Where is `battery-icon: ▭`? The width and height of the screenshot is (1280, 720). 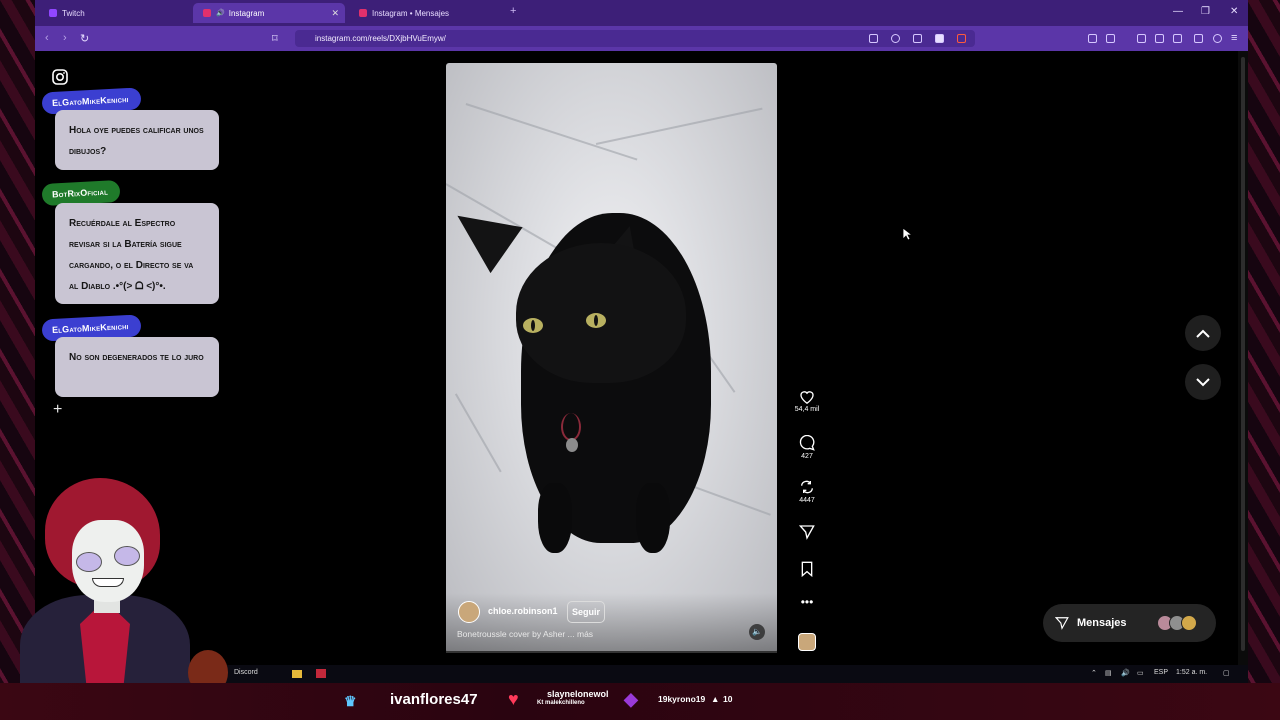 battery-icon: ▭ is located at coordinates (1140, 673).